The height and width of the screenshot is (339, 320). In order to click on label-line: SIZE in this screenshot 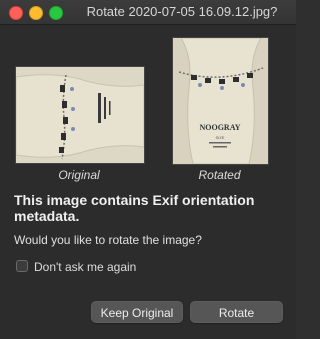, I will do `click(220, 137)`.